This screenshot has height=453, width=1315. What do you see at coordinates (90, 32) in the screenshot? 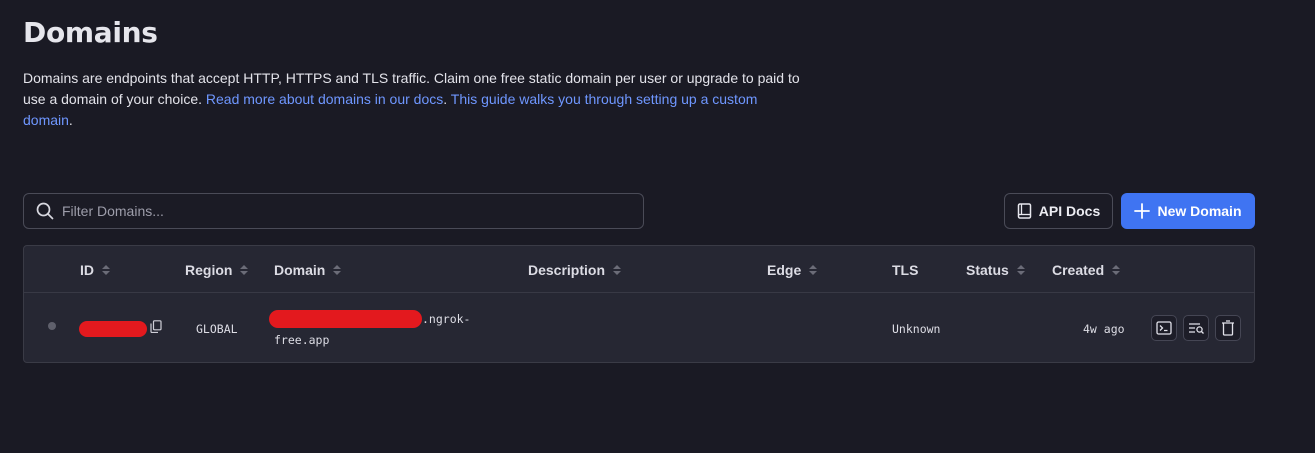
I see `page-title: Domains` at bounding box center [90, 32].